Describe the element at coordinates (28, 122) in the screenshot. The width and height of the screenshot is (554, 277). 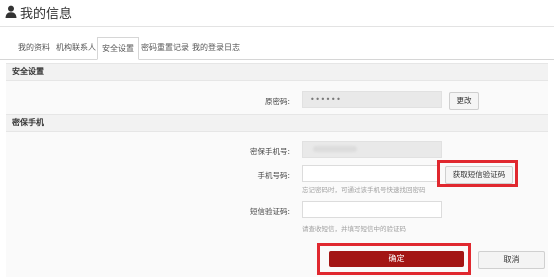
I see `section-title: 密保手机` at that location.